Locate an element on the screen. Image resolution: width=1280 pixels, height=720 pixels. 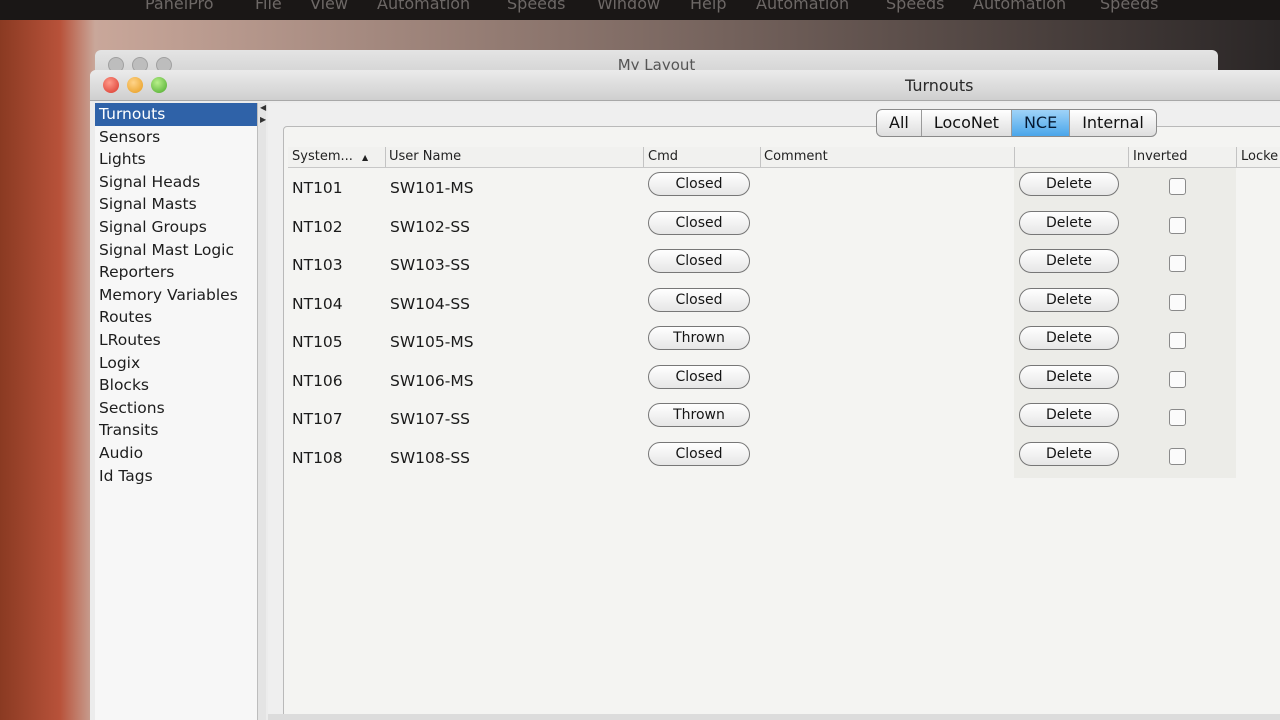
menu-app: PanelPro is located at coordinates (179, 6).